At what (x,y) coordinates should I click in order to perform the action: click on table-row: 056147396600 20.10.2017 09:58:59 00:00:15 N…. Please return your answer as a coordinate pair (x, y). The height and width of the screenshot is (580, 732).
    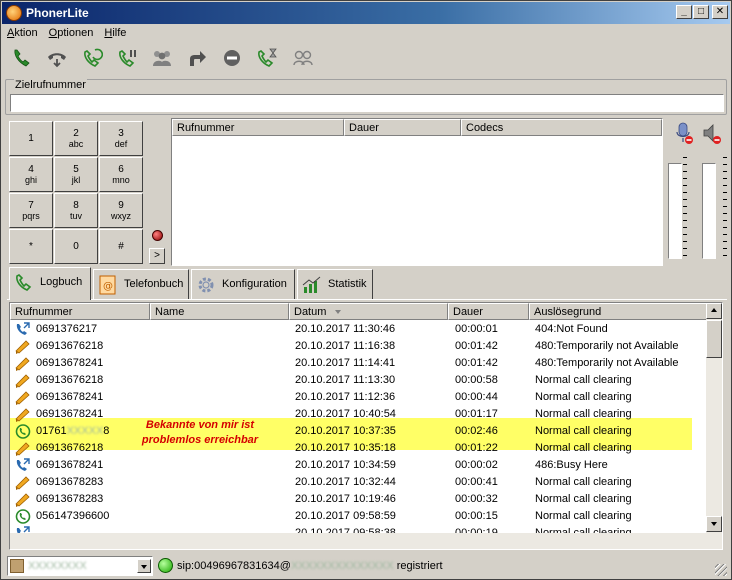
    Looking at the image, I should click on (358, 516).